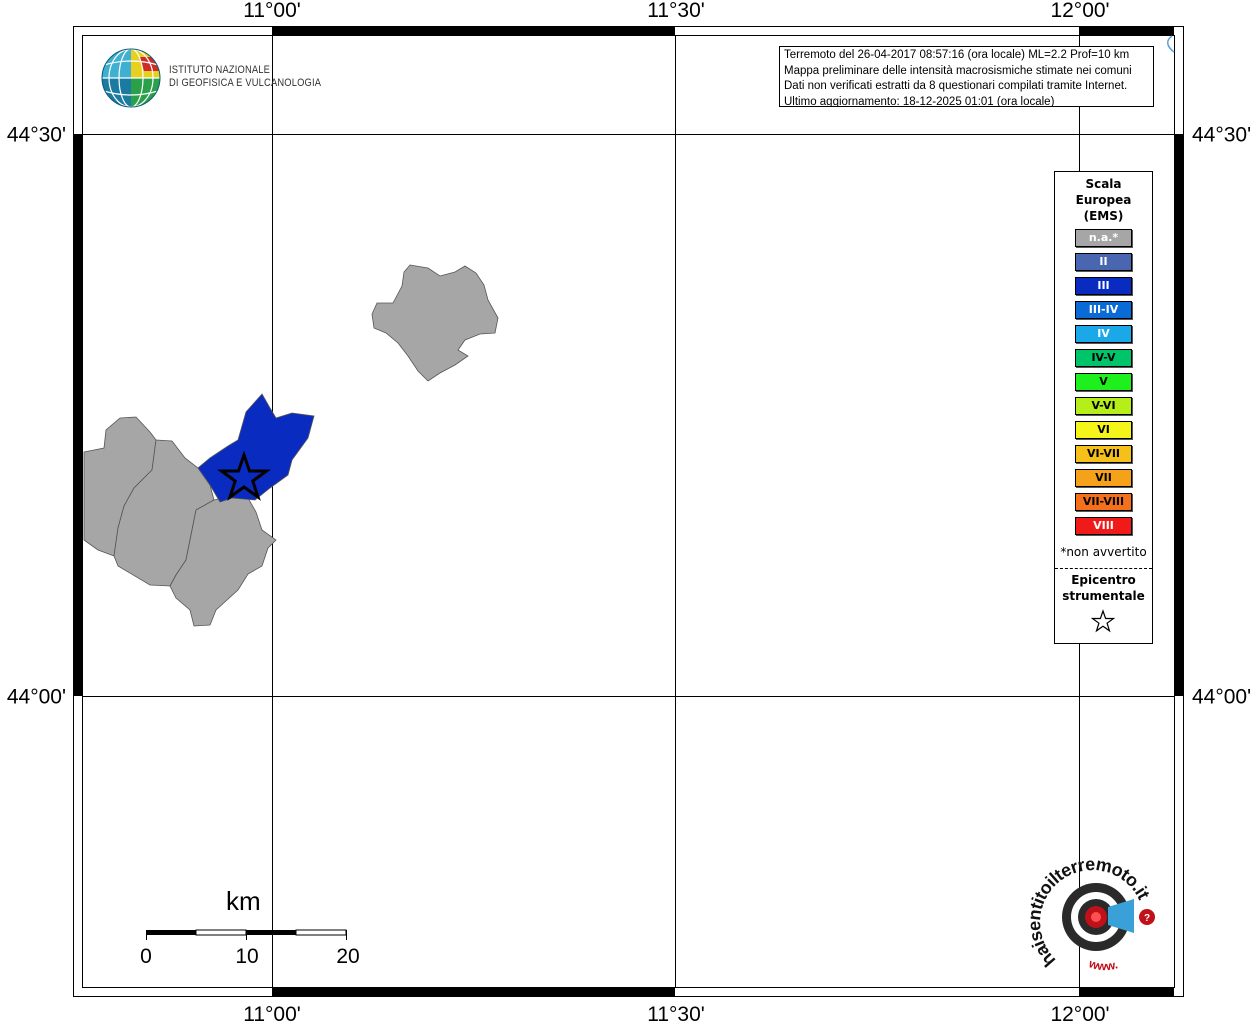 Image resolution: width=1256 pixels, height=1026 pixels. What do you see at coordinates (1103, 454) in the screenshot?
I see `legend-swatch-vi-vii: VI-VII` at bounding box center [1103, 454].